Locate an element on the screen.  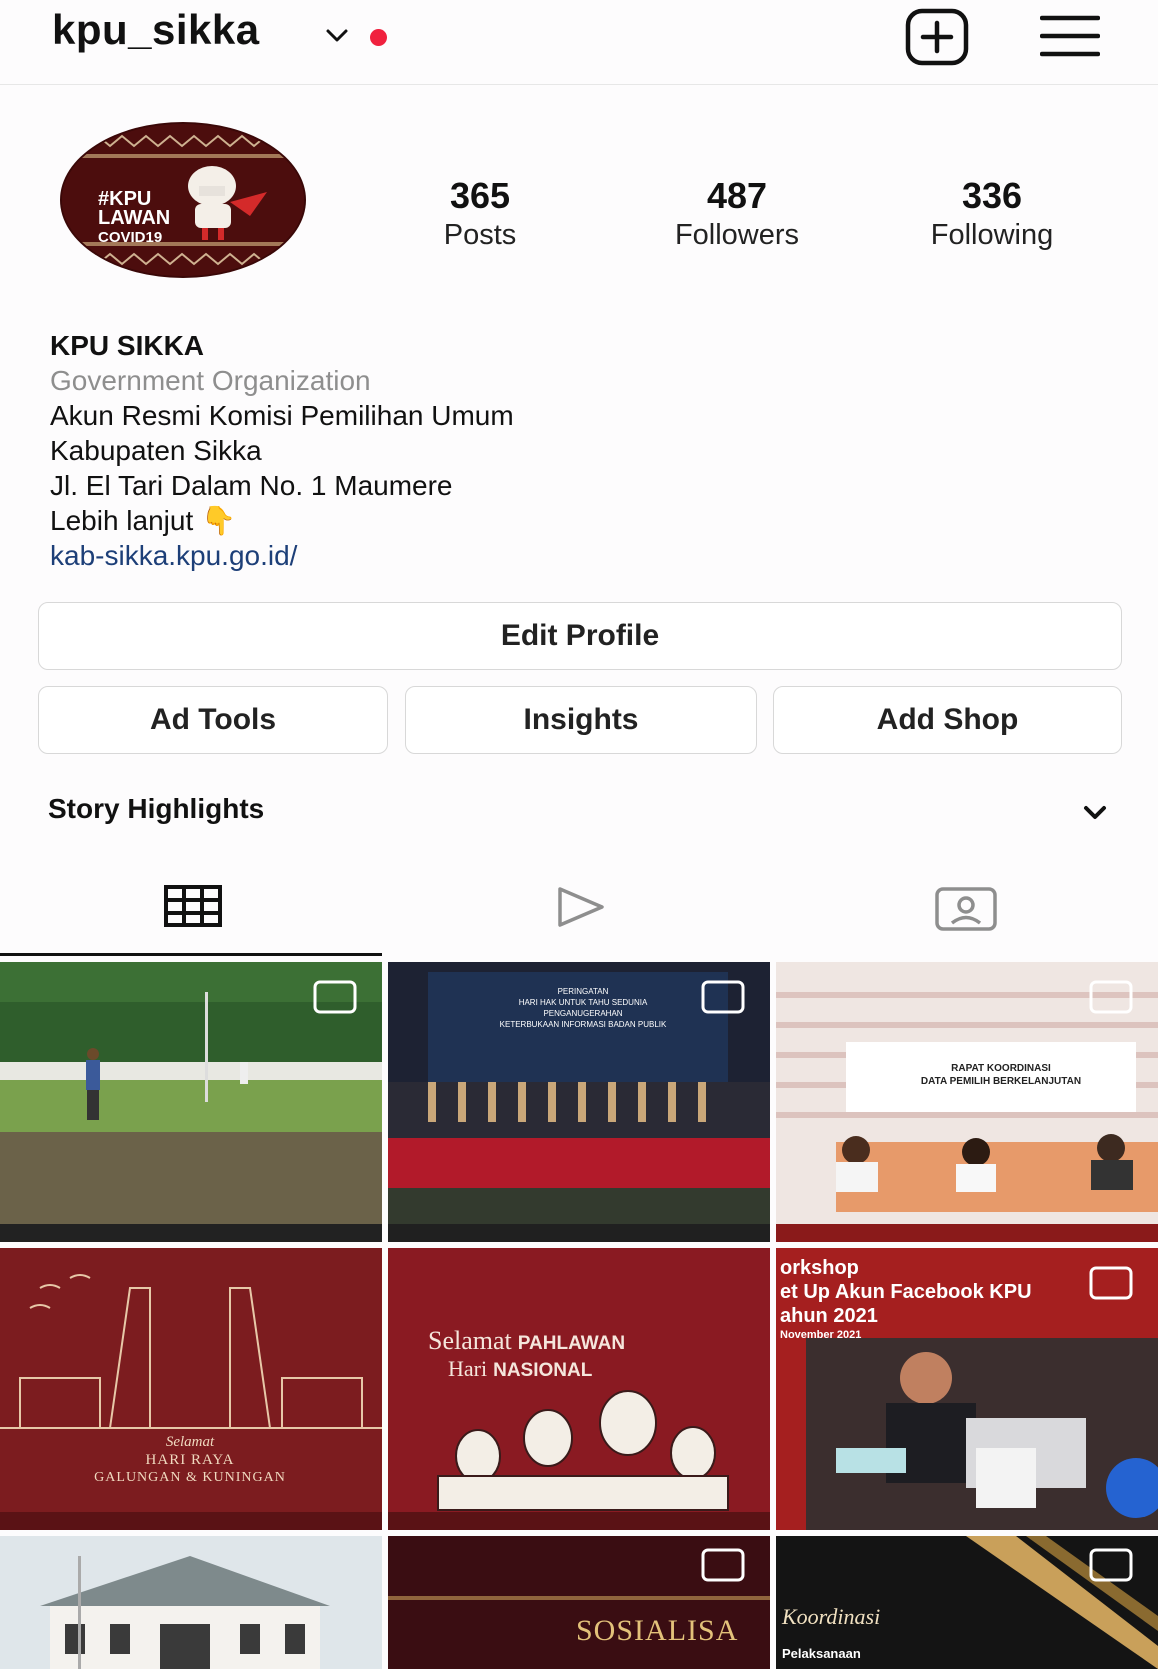
post-text: GALUNGAN & KUNINGAN is located at coordinates (190, 1477).